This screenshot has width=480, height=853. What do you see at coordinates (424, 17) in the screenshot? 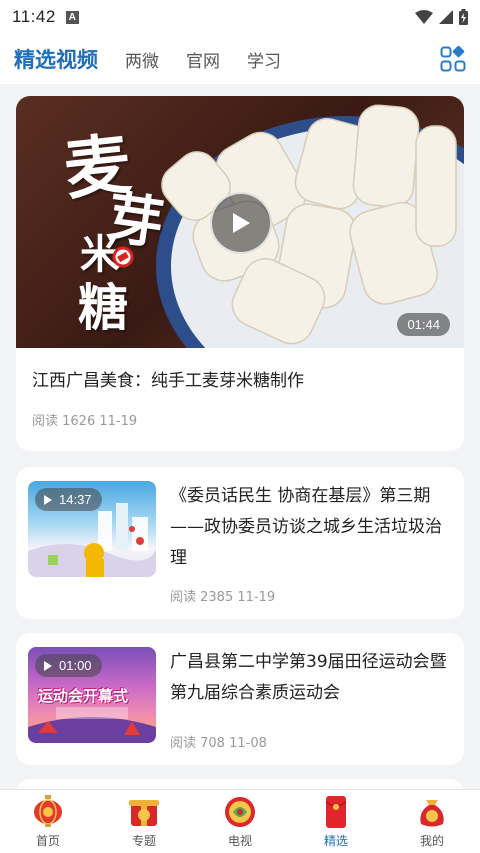
I see `wifi-icon` at bounding box center [424, 17].